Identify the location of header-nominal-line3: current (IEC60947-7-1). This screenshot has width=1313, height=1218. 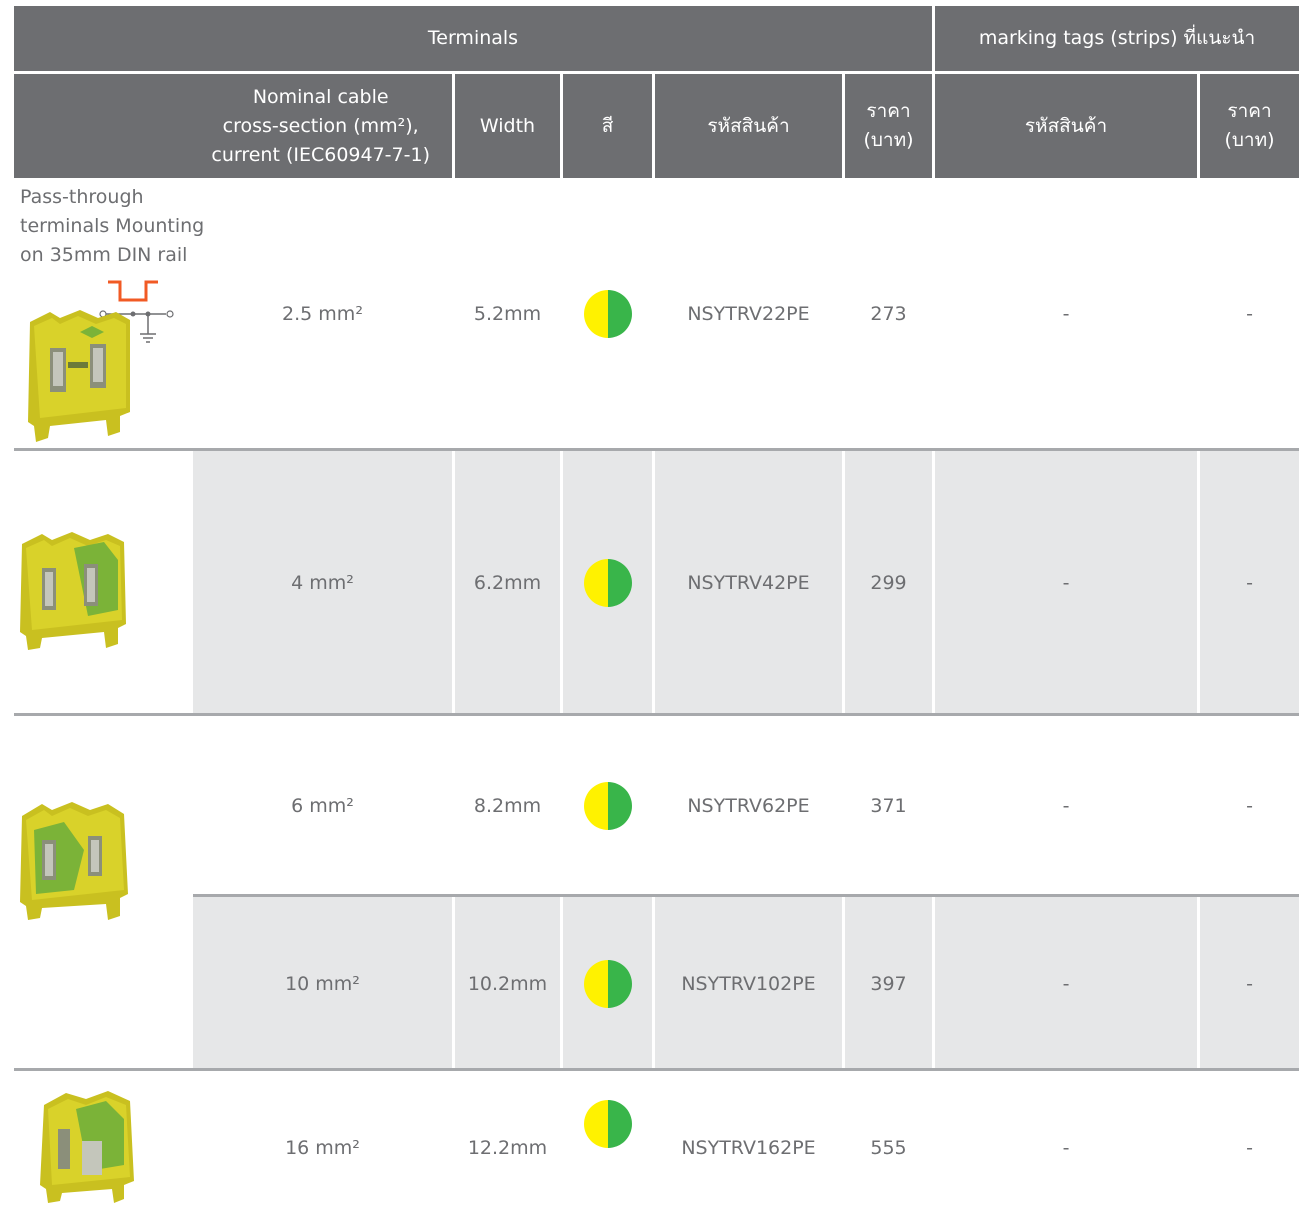
(320, 154).